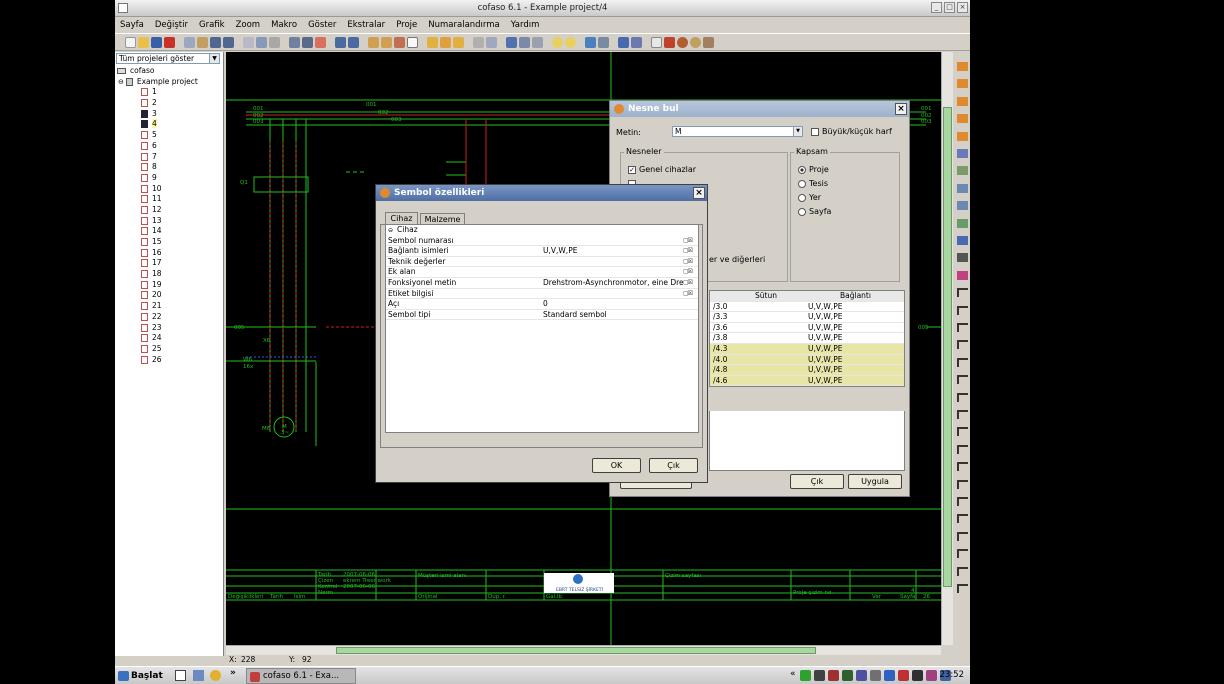  What do you see at coordinates (737, 131) in the screenshot?
I see `search-text-input: M ▼` at bounding box center [737, 131].